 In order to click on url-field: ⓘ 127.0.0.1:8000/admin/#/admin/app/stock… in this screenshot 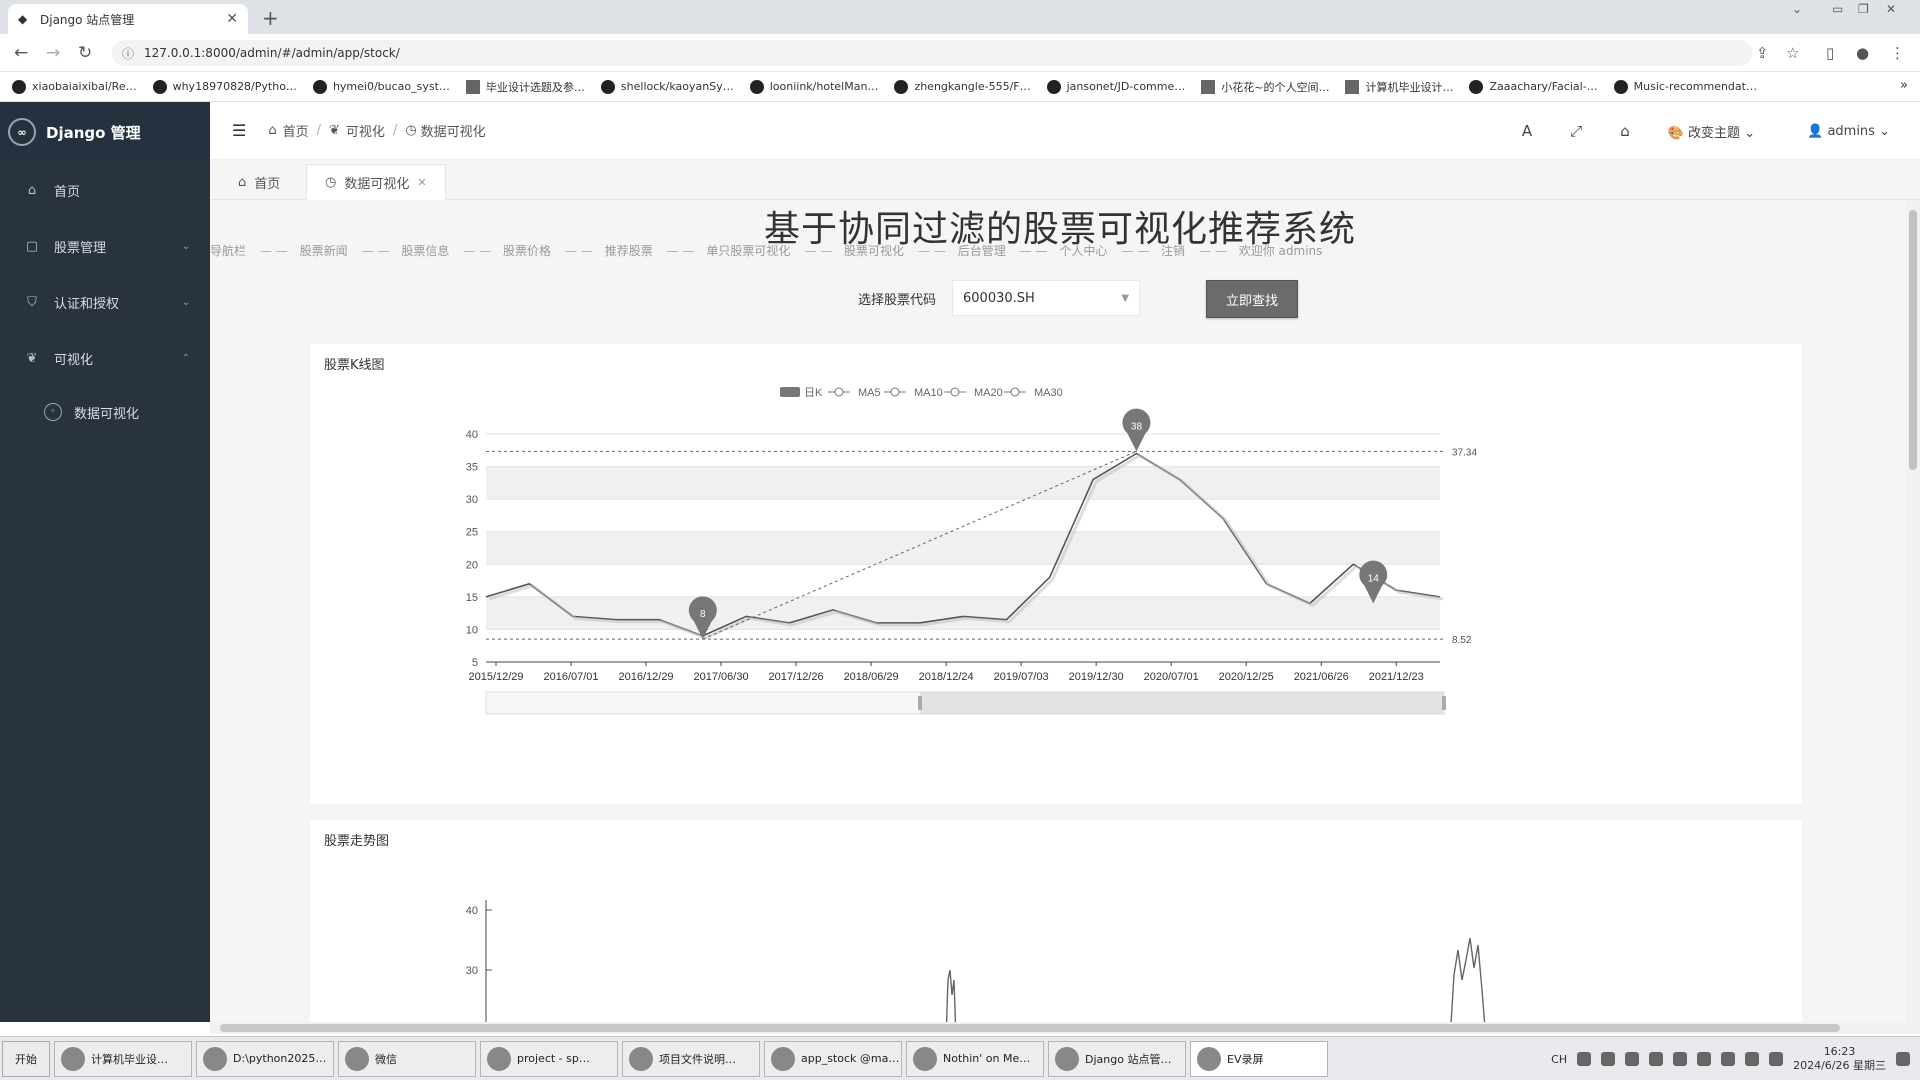, I will do `click(932, 53)`.